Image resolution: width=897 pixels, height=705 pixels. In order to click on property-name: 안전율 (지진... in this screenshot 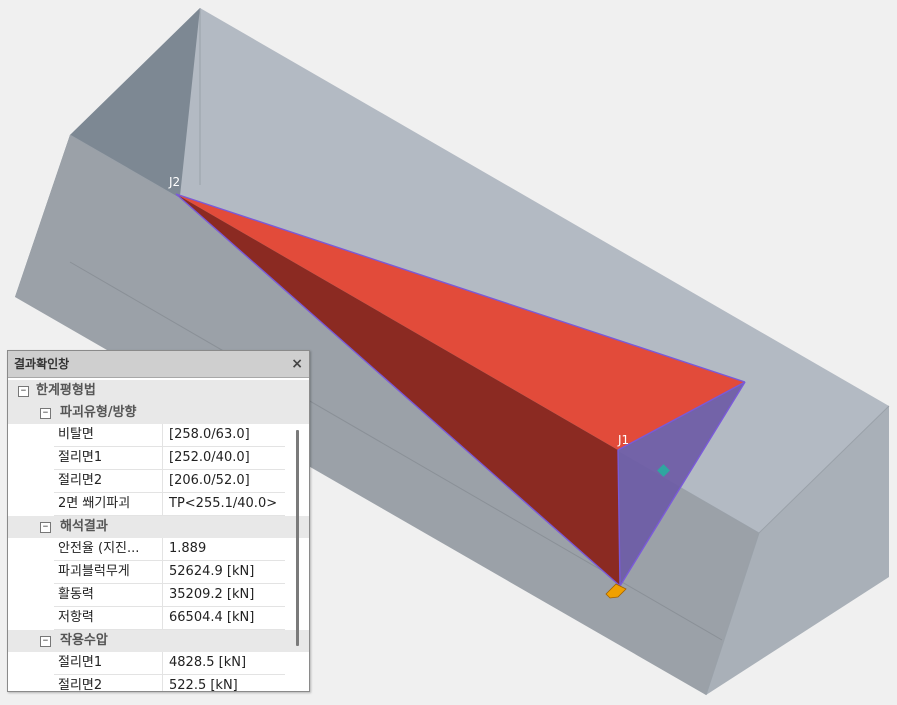, I will do `click(108, 549)`.